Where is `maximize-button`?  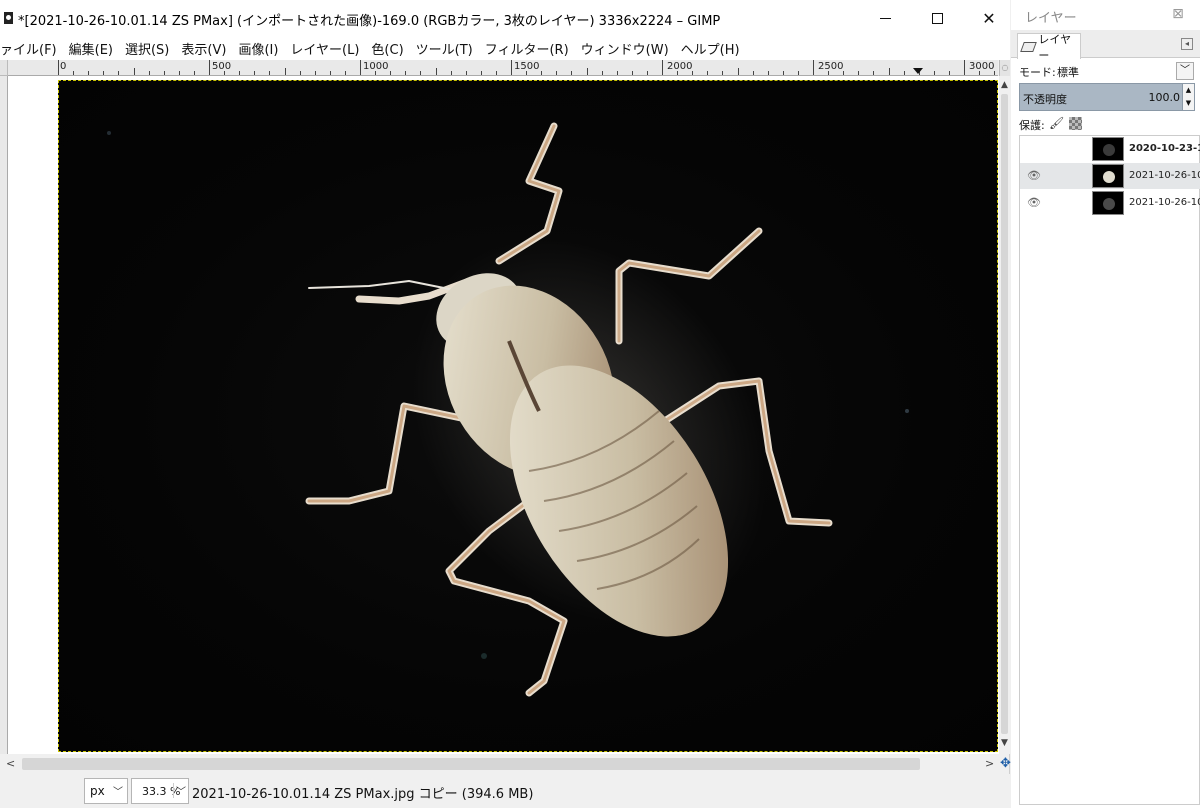 maximize-button is located at coordinates (937, 18).